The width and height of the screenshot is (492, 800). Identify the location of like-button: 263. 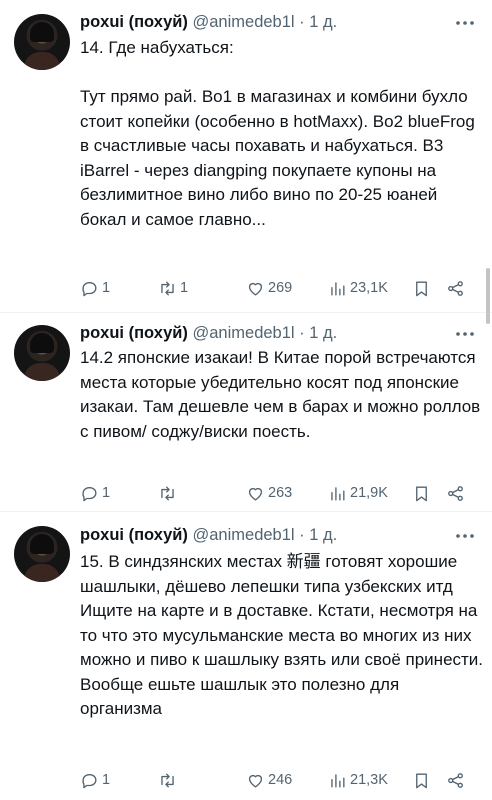
(269, 493).